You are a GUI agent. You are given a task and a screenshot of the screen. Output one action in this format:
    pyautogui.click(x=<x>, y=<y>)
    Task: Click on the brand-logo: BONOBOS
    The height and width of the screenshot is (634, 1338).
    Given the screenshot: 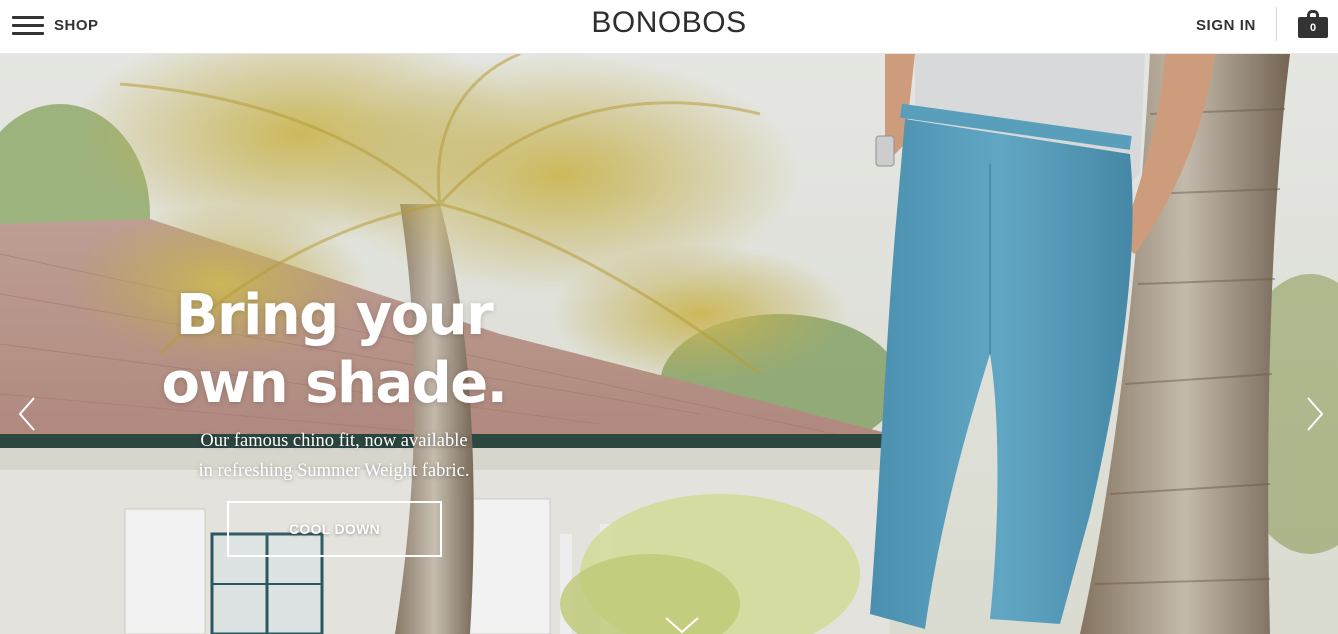 What is the action you would take?
    pyautogui.click(x=669, y=23)
    